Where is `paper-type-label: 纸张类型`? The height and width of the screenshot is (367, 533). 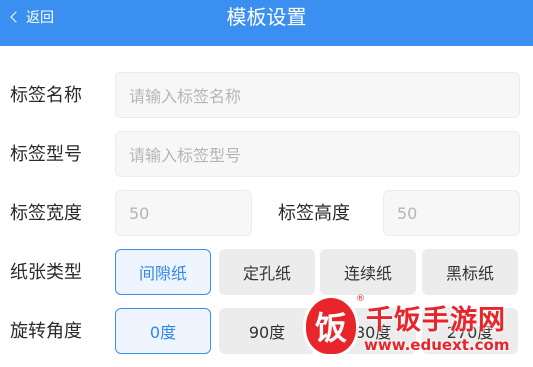 paper-type-label: 纸张类型 is located at coordinates (46, 272).